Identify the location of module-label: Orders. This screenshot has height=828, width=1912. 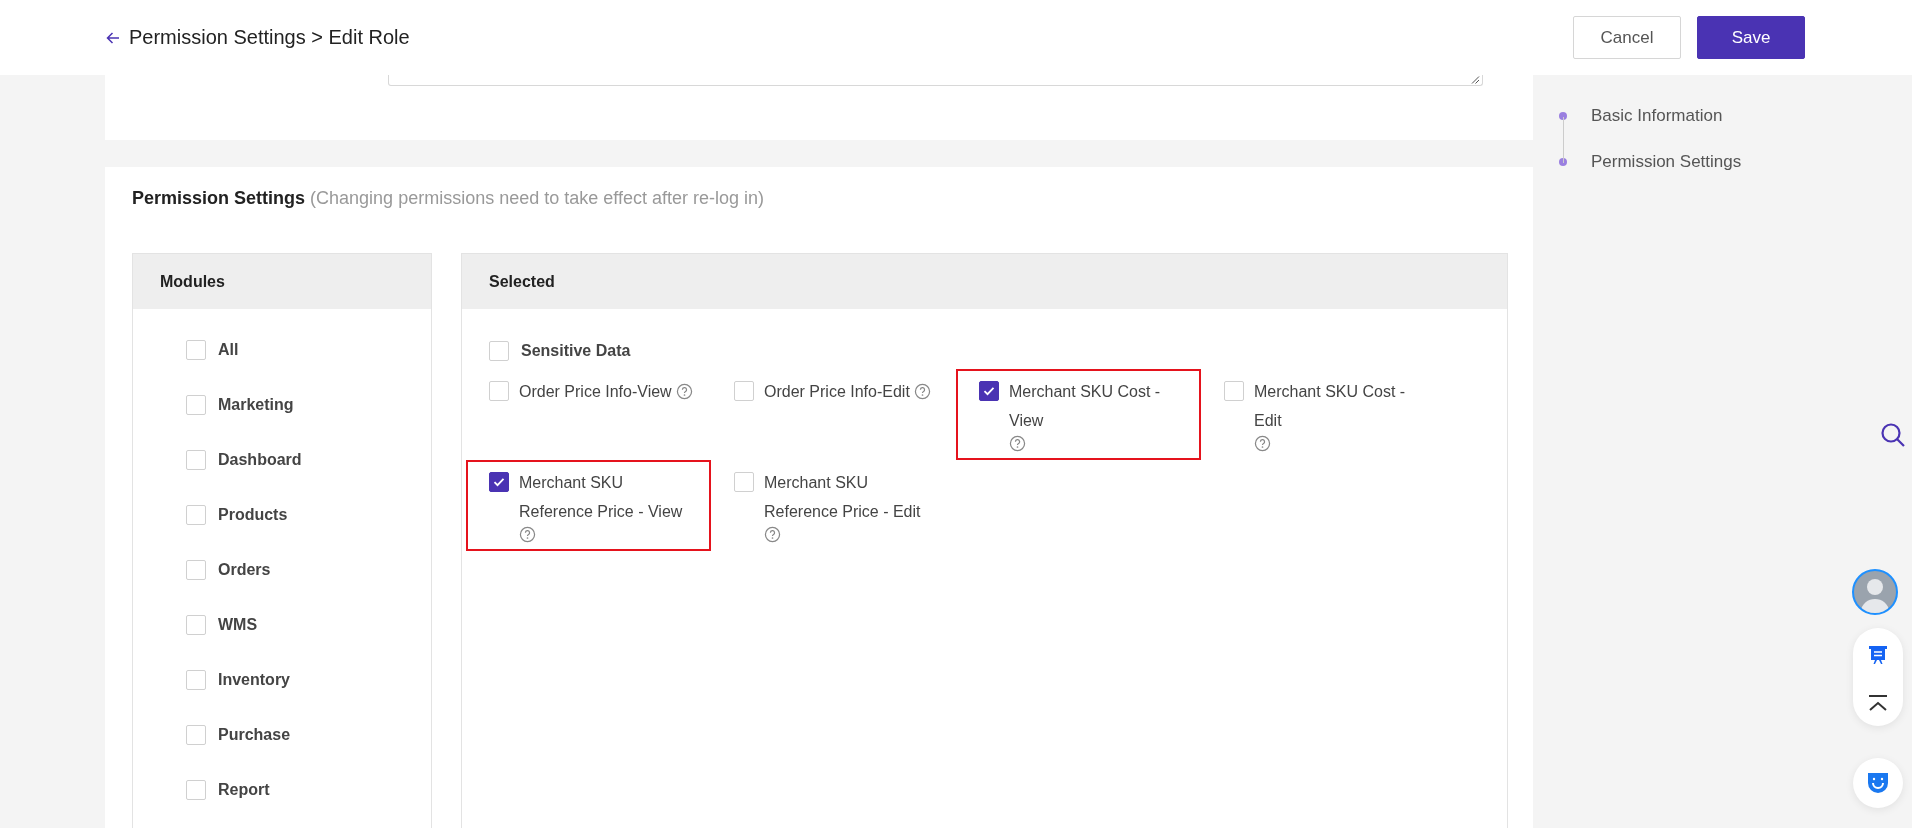
(244, 569).